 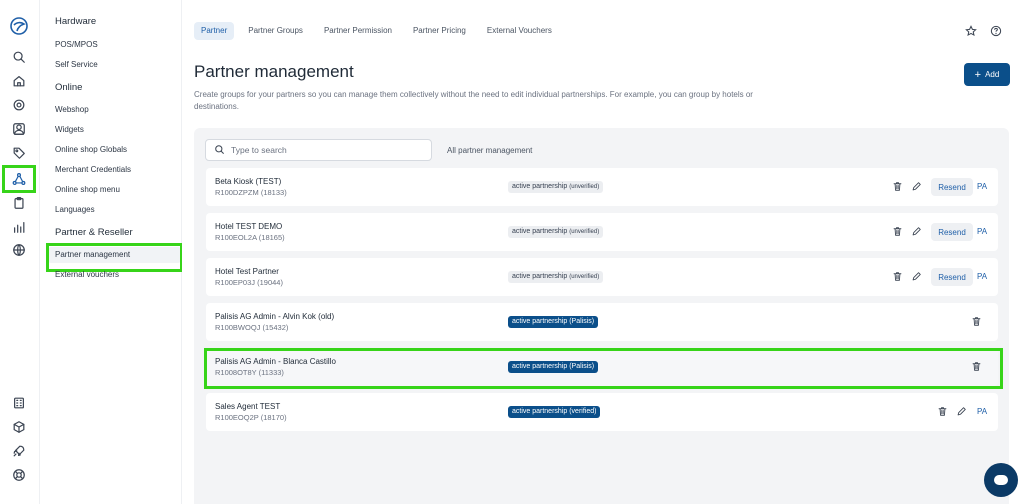 I want to click on icon-rail, so click(x=20, y=252).